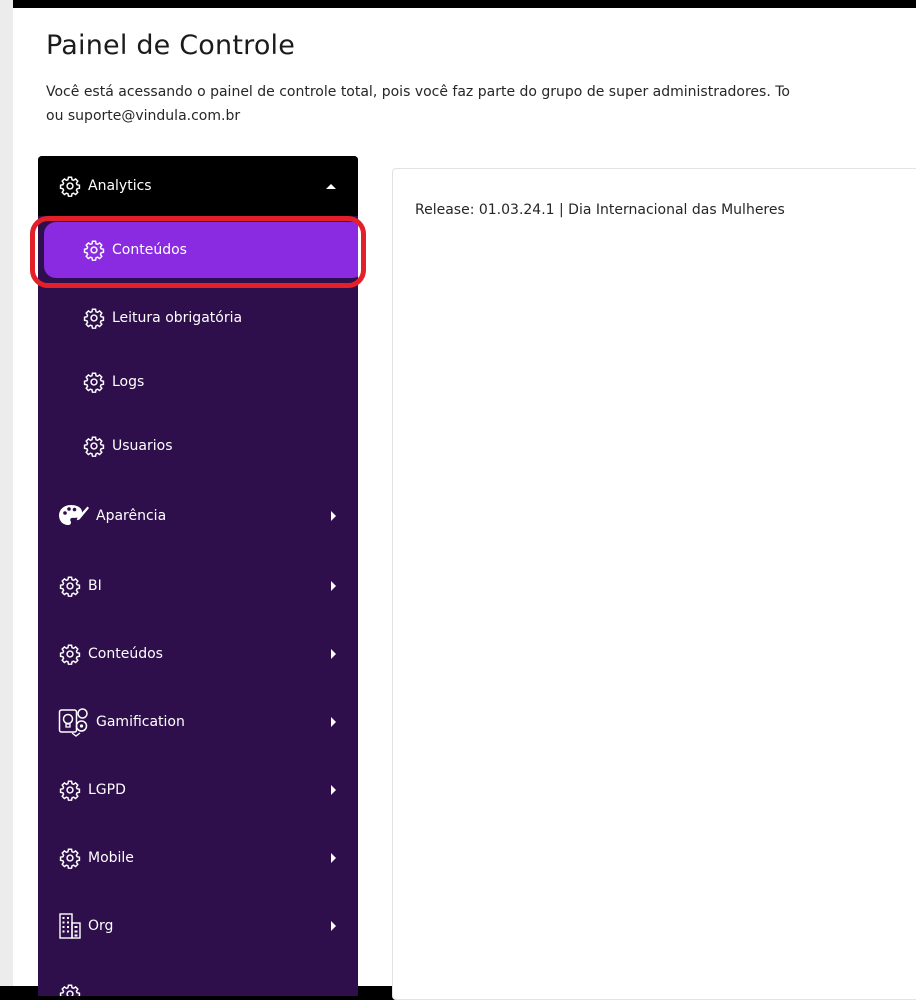 This screenshot has width=916, height=1000. I want to click on sidebar-item-label: Aparência, so click(131, 516).